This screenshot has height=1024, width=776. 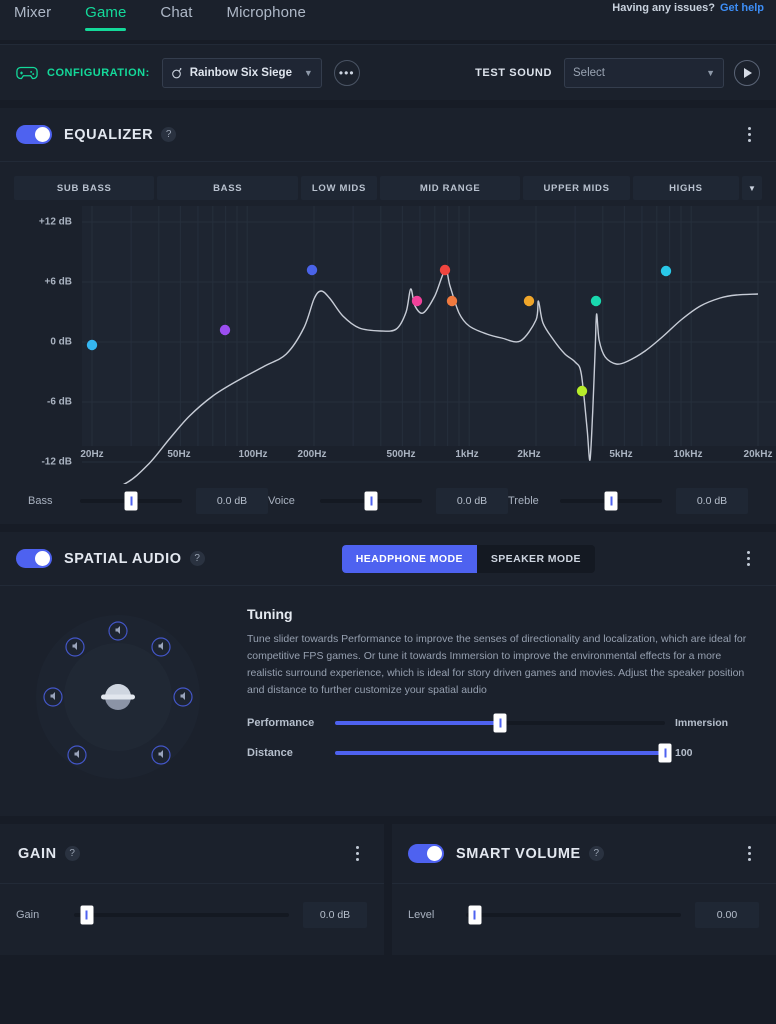 I want to click on performance-slider-fill, so click(x=417, y=723).